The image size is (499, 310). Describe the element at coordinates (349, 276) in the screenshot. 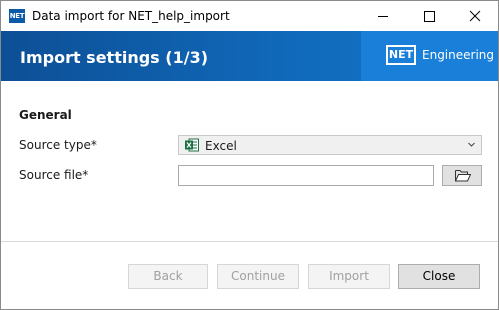

I see `import-button: Import` at that location.